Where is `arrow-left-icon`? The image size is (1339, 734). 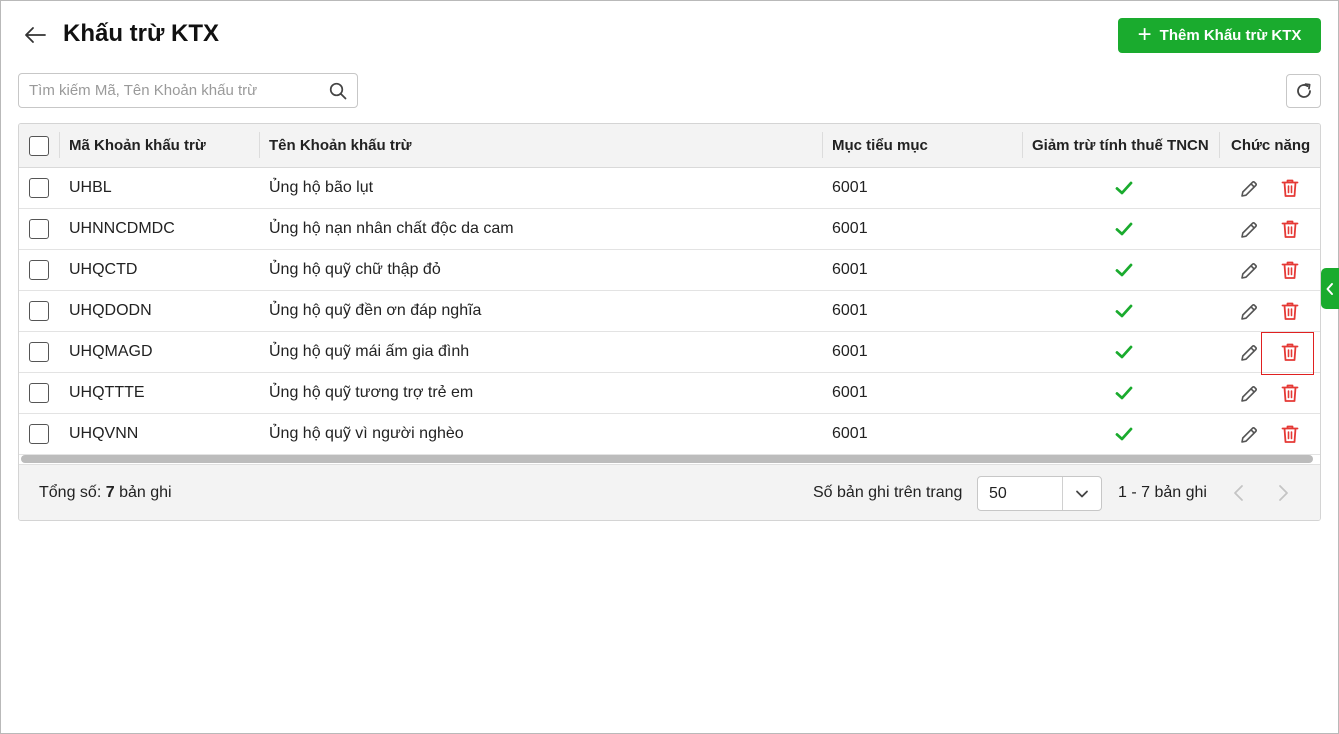 arrow-left-icon is located at coordinates (35, 35).